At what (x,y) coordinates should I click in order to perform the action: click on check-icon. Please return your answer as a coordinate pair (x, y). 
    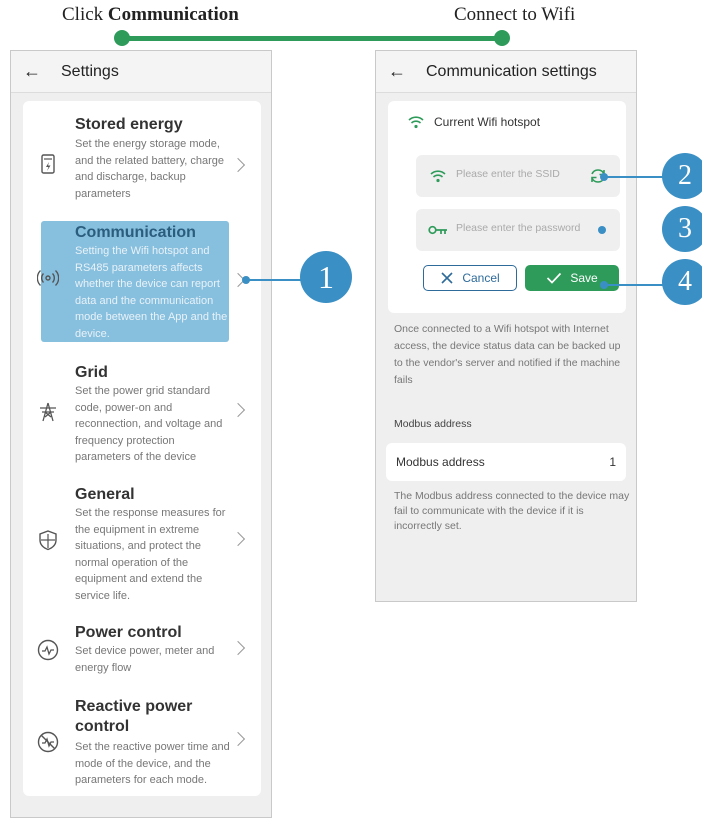
    Looking at the image, I should click on (554, 278).